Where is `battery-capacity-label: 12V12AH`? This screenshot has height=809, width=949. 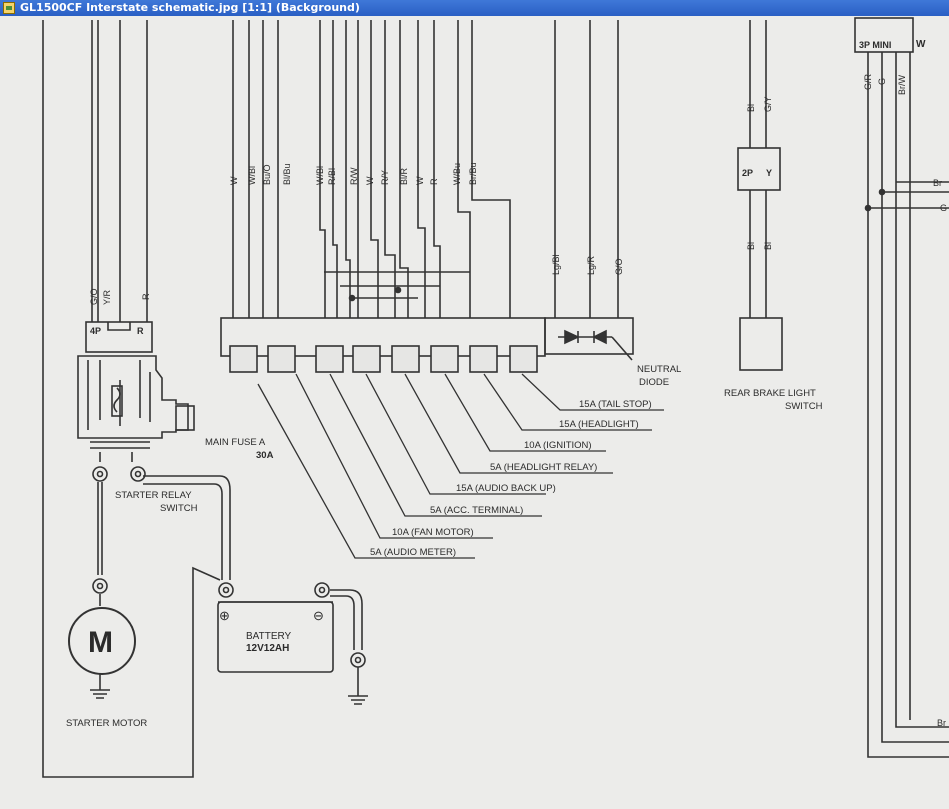 battery-capacity-label: 12V12AH is located at coordinates (267, 648).